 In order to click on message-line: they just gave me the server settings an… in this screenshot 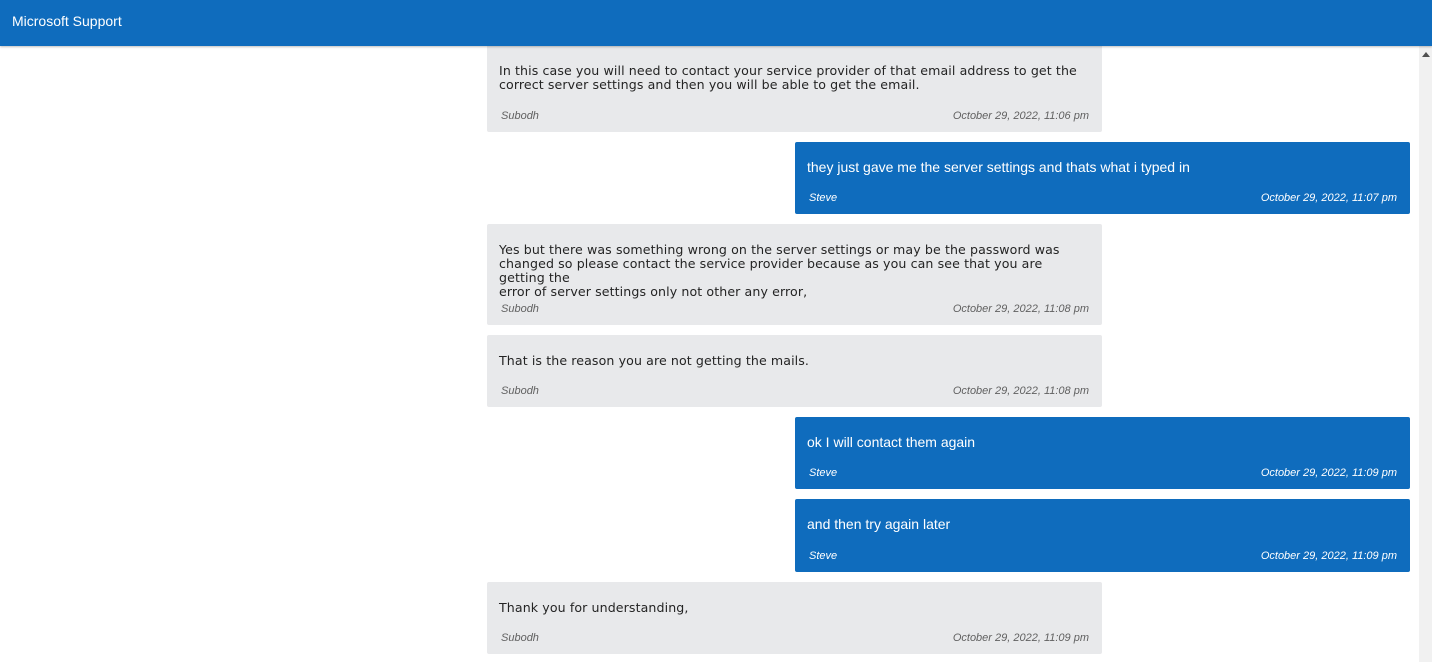, I will do `click(998, 167)`.